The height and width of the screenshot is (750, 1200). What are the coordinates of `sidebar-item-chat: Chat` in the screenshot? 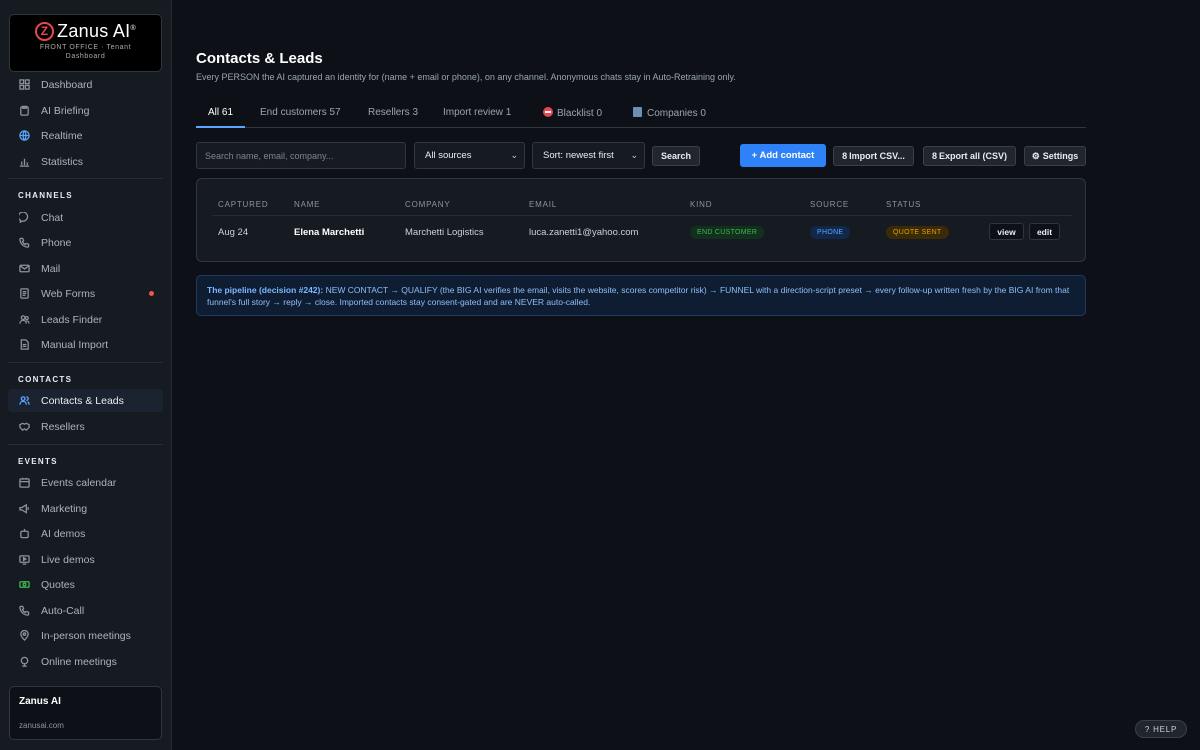 It's located at (85, 217).